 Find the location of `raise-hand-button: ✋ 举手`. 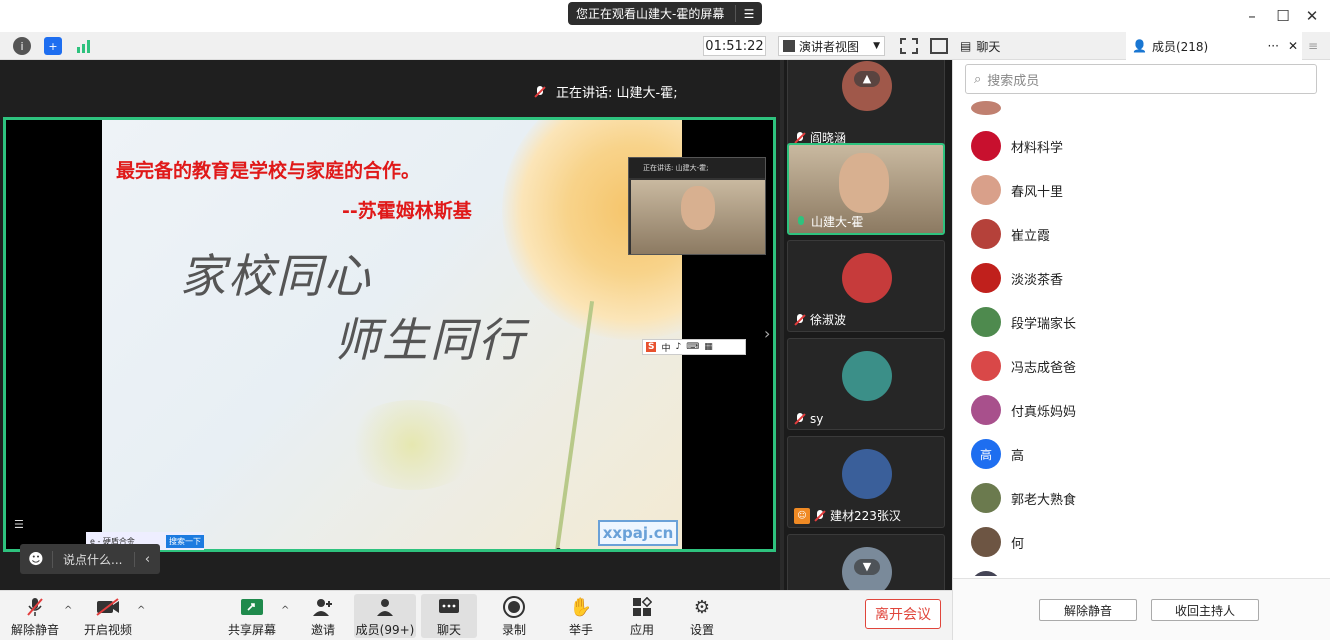

raise-hand-button: ✋ 举手 is located at coordinates (581, 616).